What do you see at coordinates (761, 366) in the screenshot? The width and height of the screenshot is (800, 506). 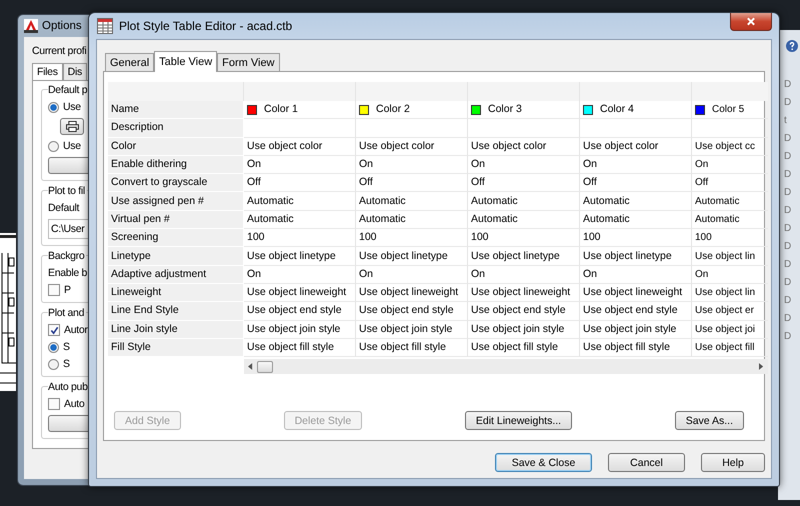 I see `scroll-right-icon` at bounding box center [761, 366].